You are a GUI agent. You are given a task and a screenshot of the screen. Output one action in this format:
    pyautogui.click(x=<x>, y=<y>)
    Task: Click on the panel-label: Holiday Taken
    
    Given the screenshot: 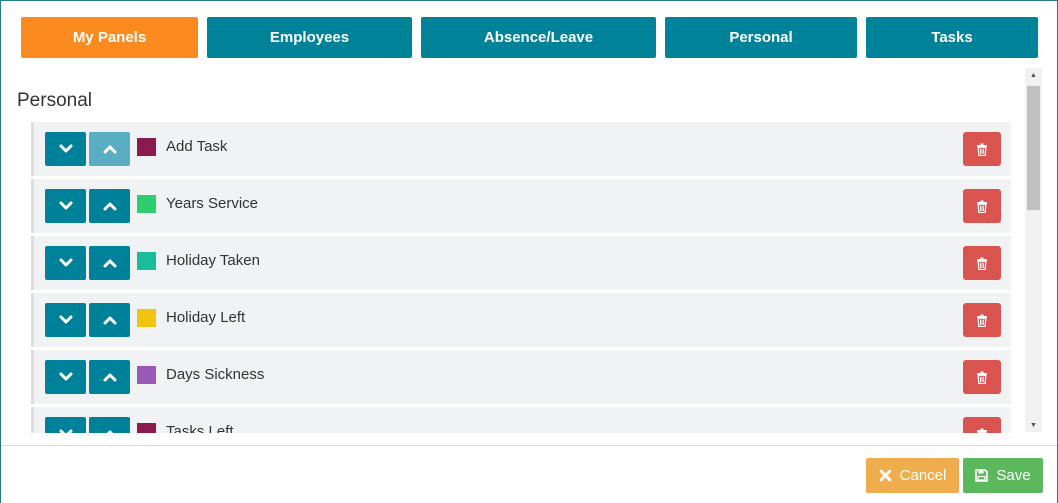 What is the action you would take?
    pyautogui.click(x=213, y=260)
    